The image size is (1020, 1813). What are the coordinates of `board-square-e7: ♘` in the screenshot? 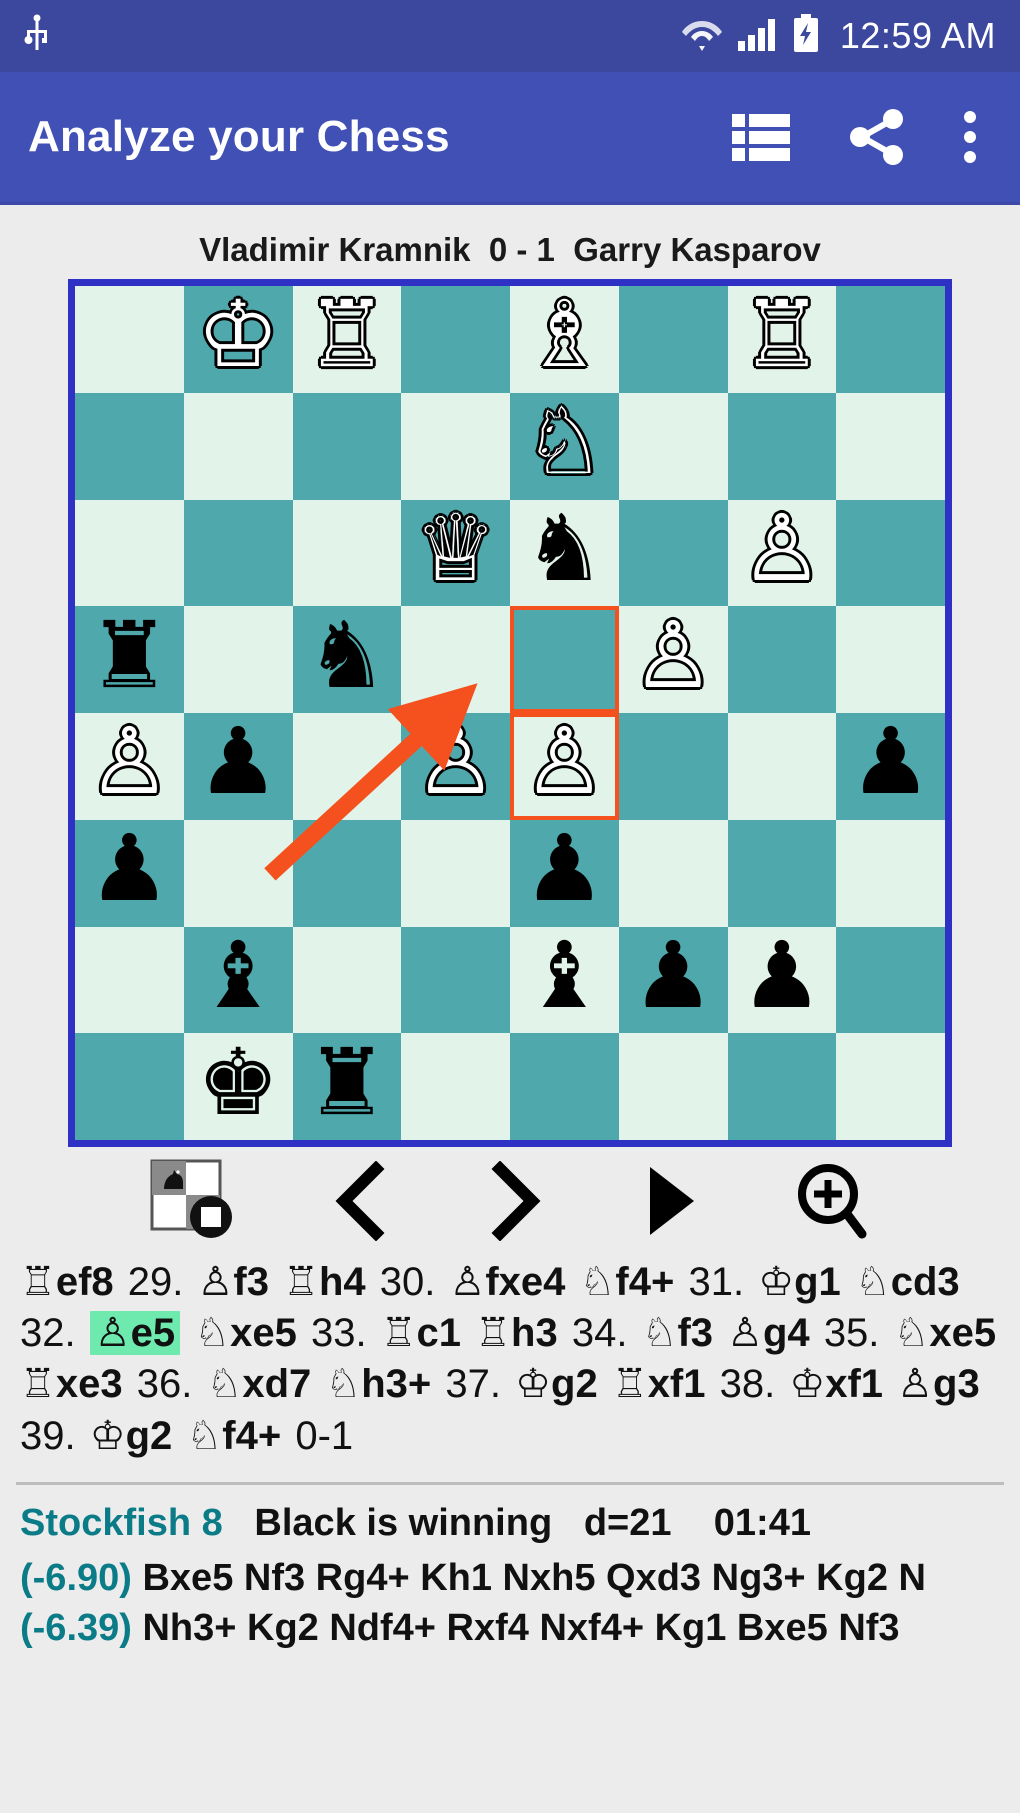 It's located at (564, 446).